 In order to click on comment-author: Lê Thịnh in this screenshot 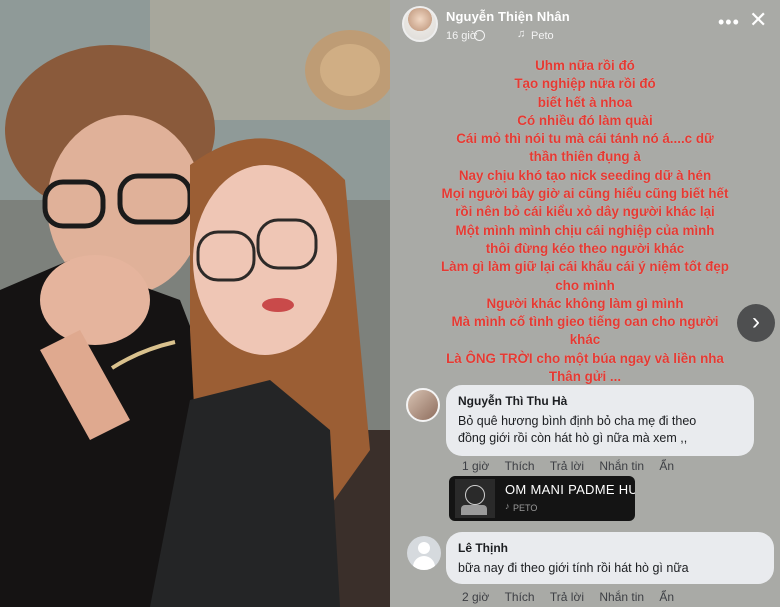, I will do `click(610, 548)`.